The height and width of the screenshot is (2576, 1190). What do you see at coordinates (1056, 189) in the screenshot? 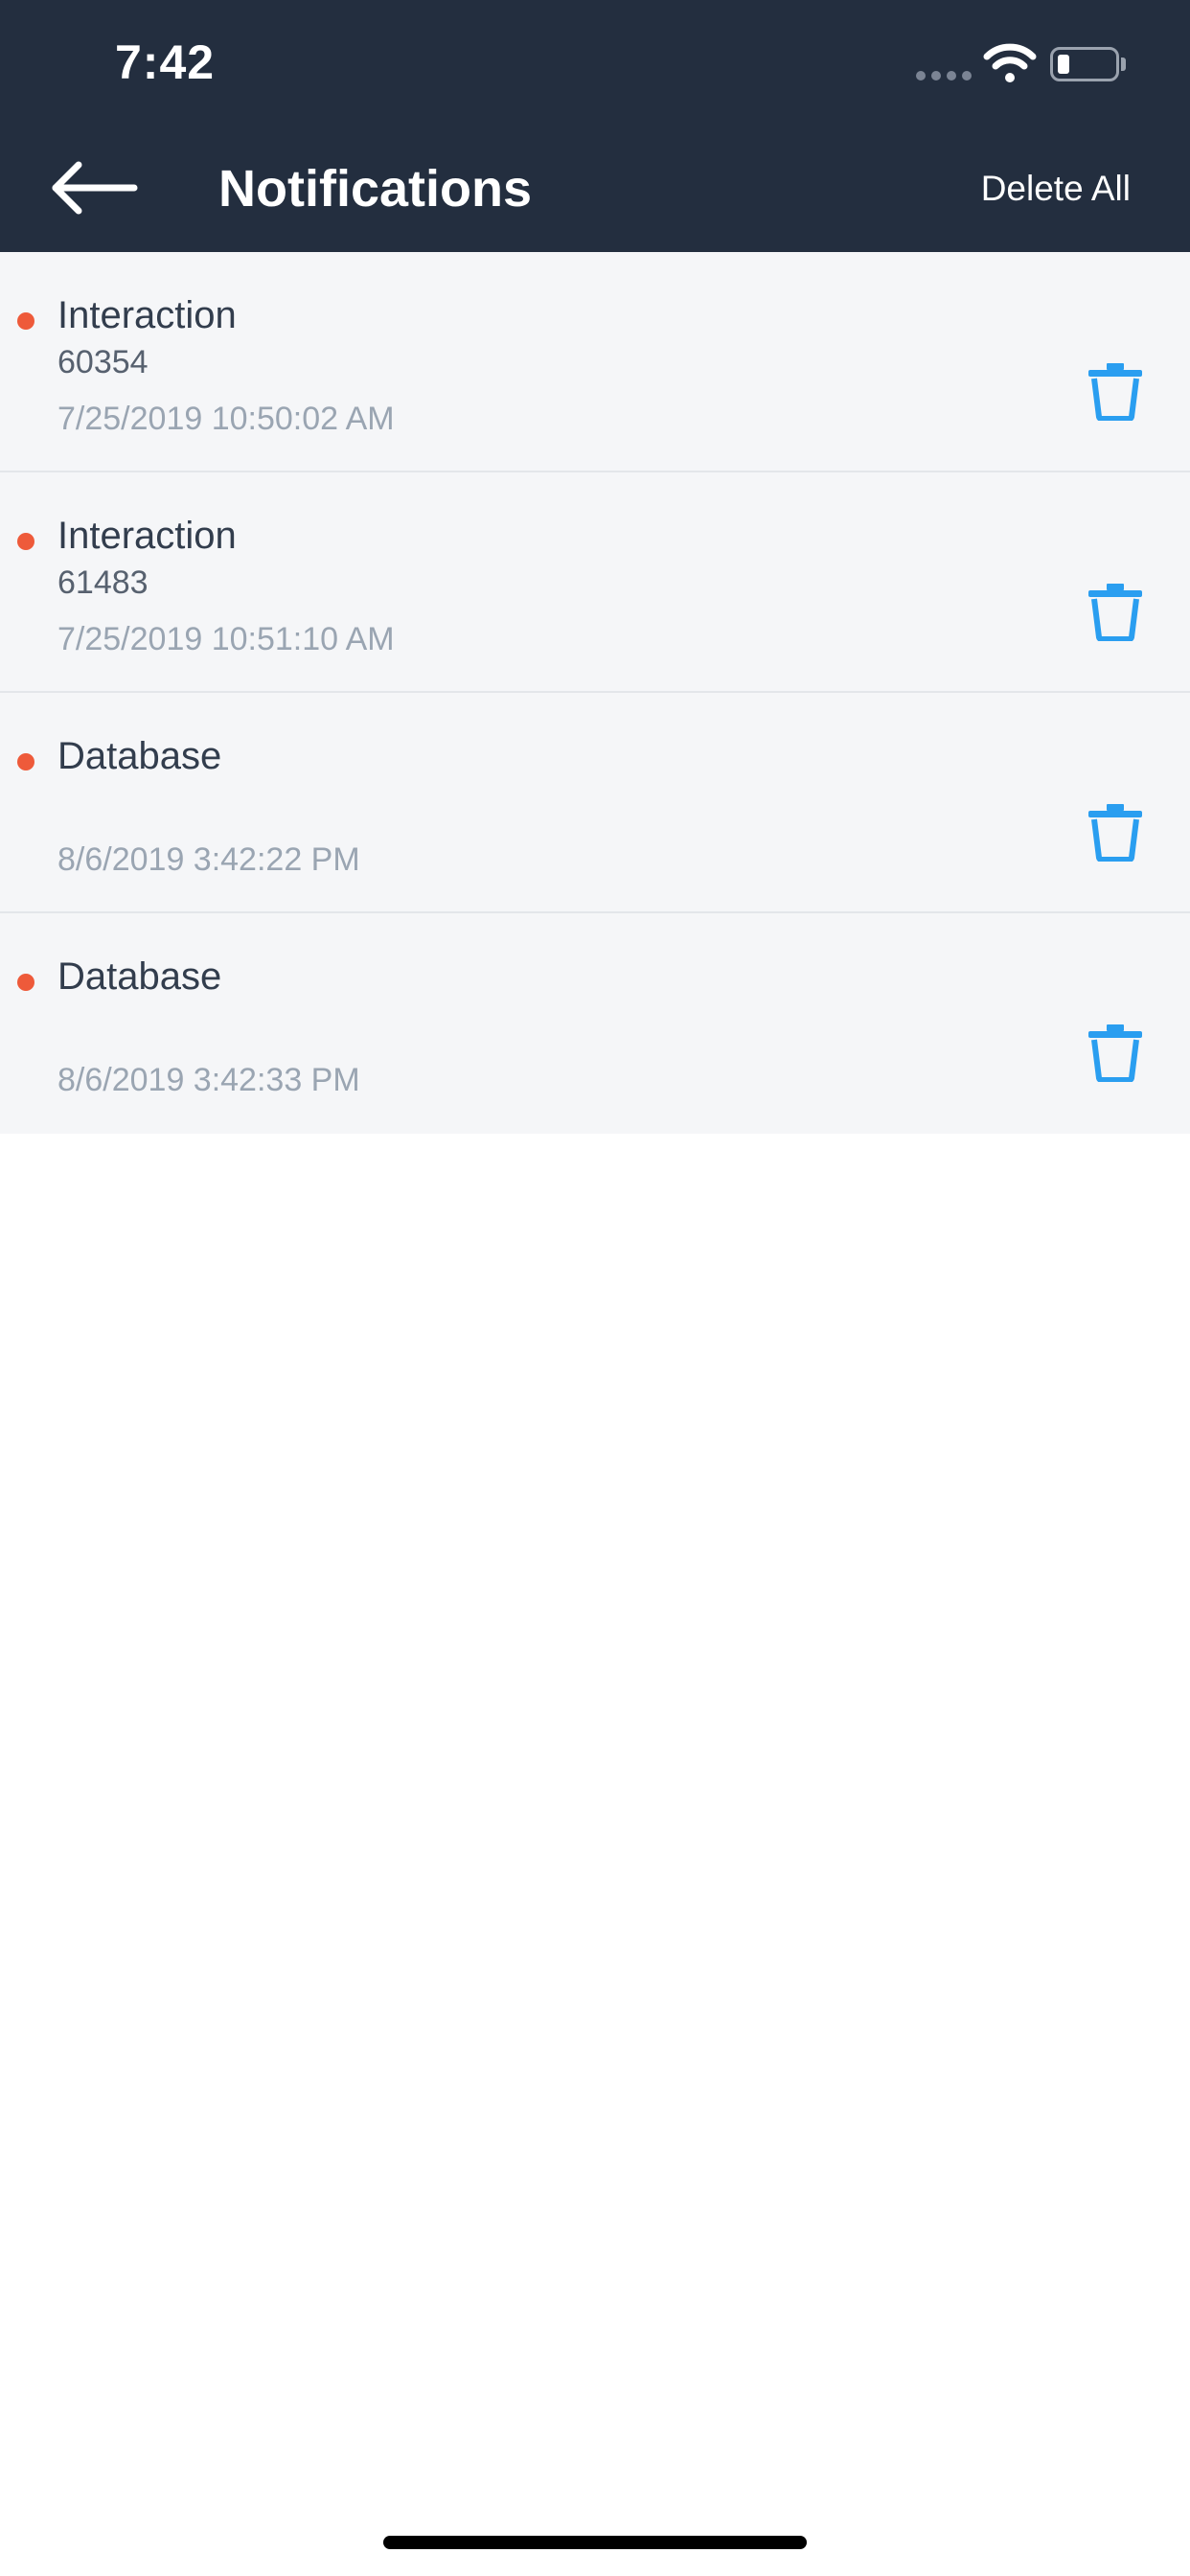
I see `delete-all-button: Delete All` at bounding box center [1056, 189].